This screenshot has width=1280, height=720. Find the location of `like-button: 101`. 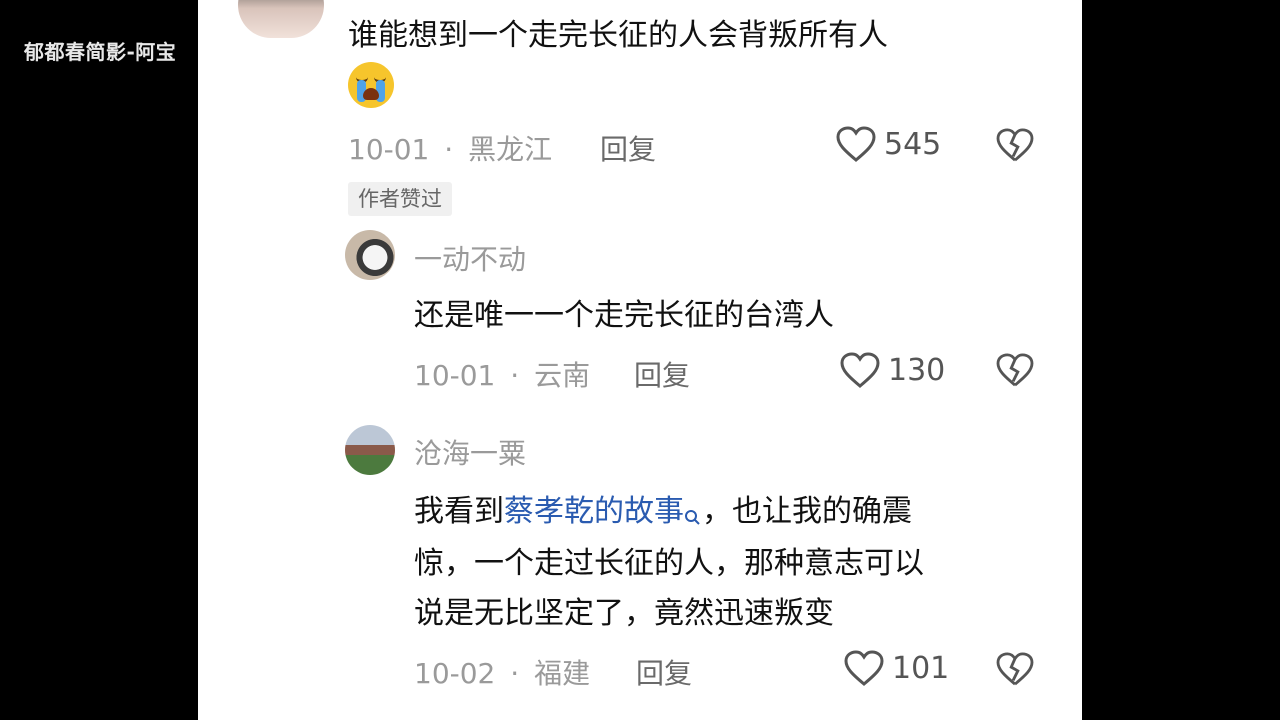

like-button: 101 is located at coordinates (896, 668).